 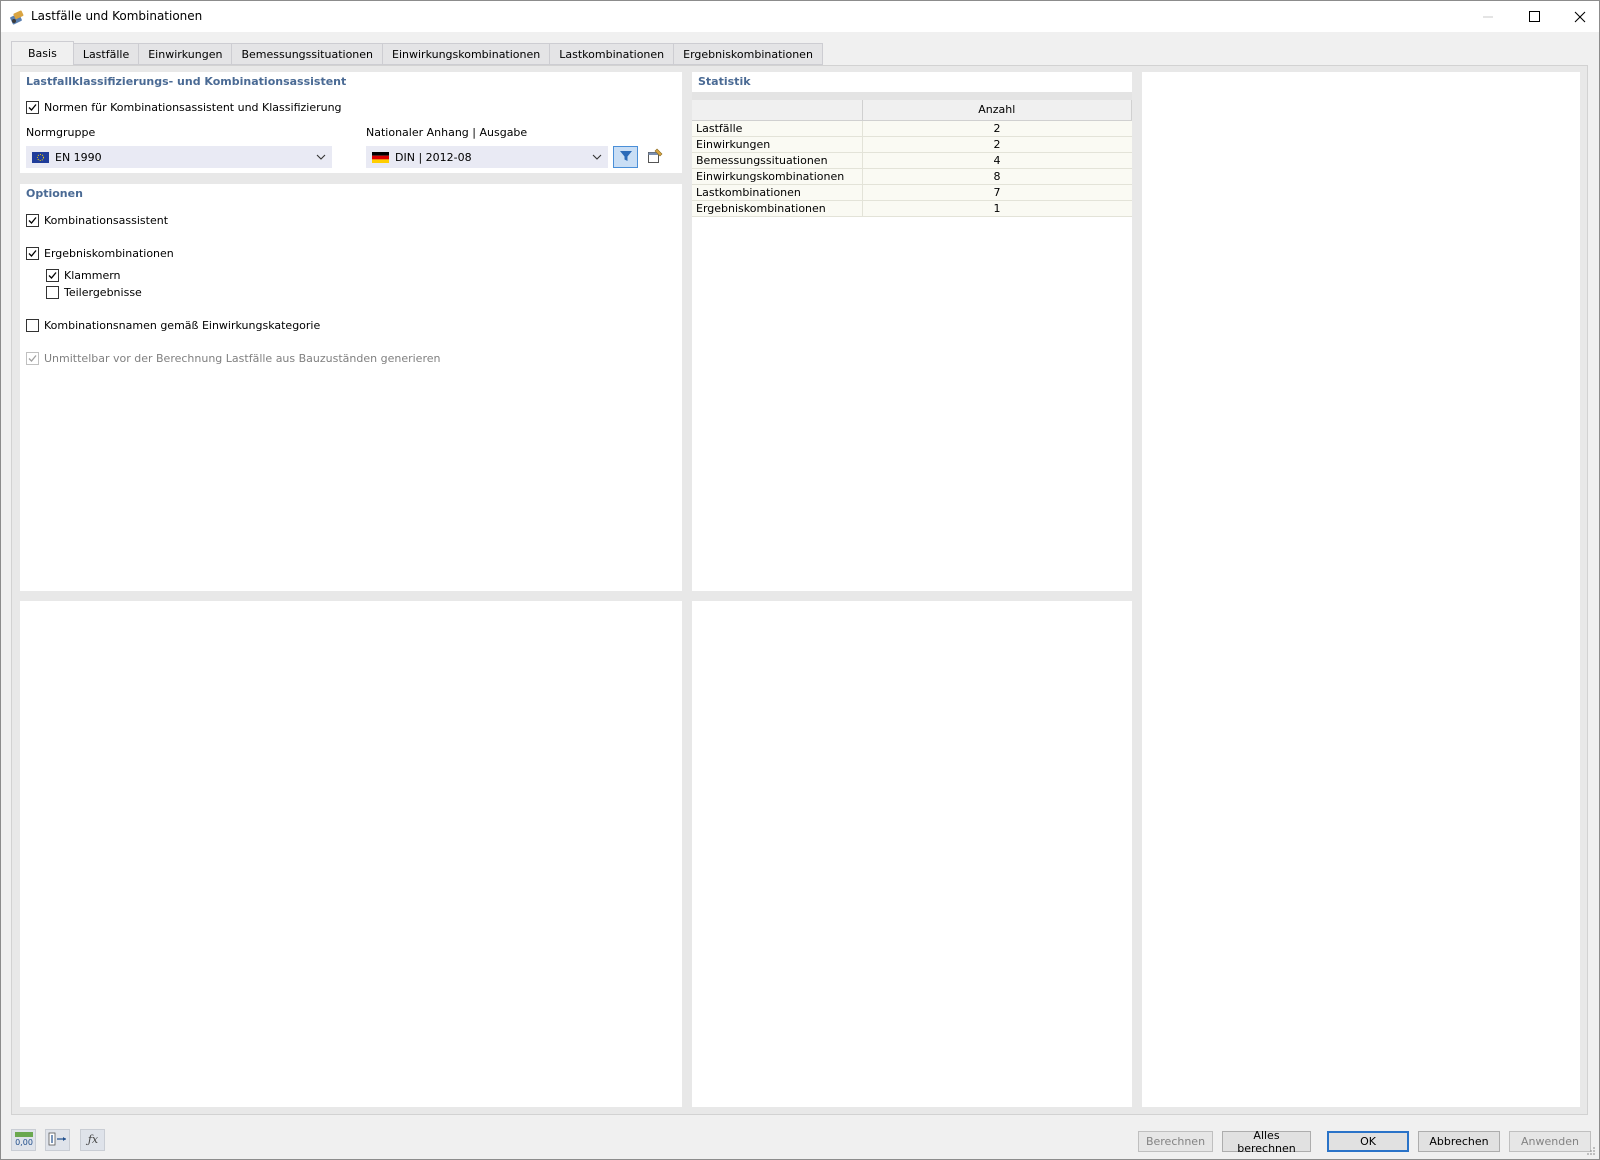 I want to click on table-row: Ergebniskombinationen 1, so click(x=912, y=208).